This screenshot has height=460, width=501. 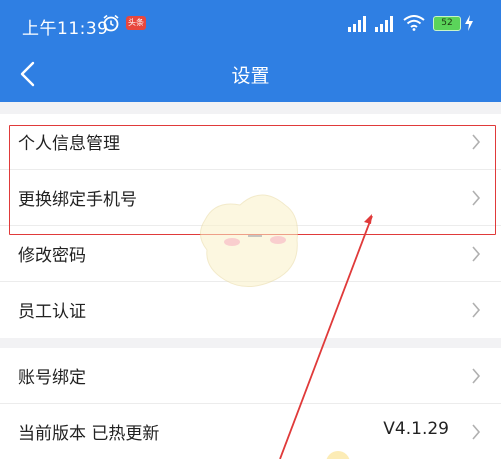 What do you see at coordinates (52, 312) in the screenshot?
I see `settings-item-label: 员工认证` at bounding box center [52, 312].